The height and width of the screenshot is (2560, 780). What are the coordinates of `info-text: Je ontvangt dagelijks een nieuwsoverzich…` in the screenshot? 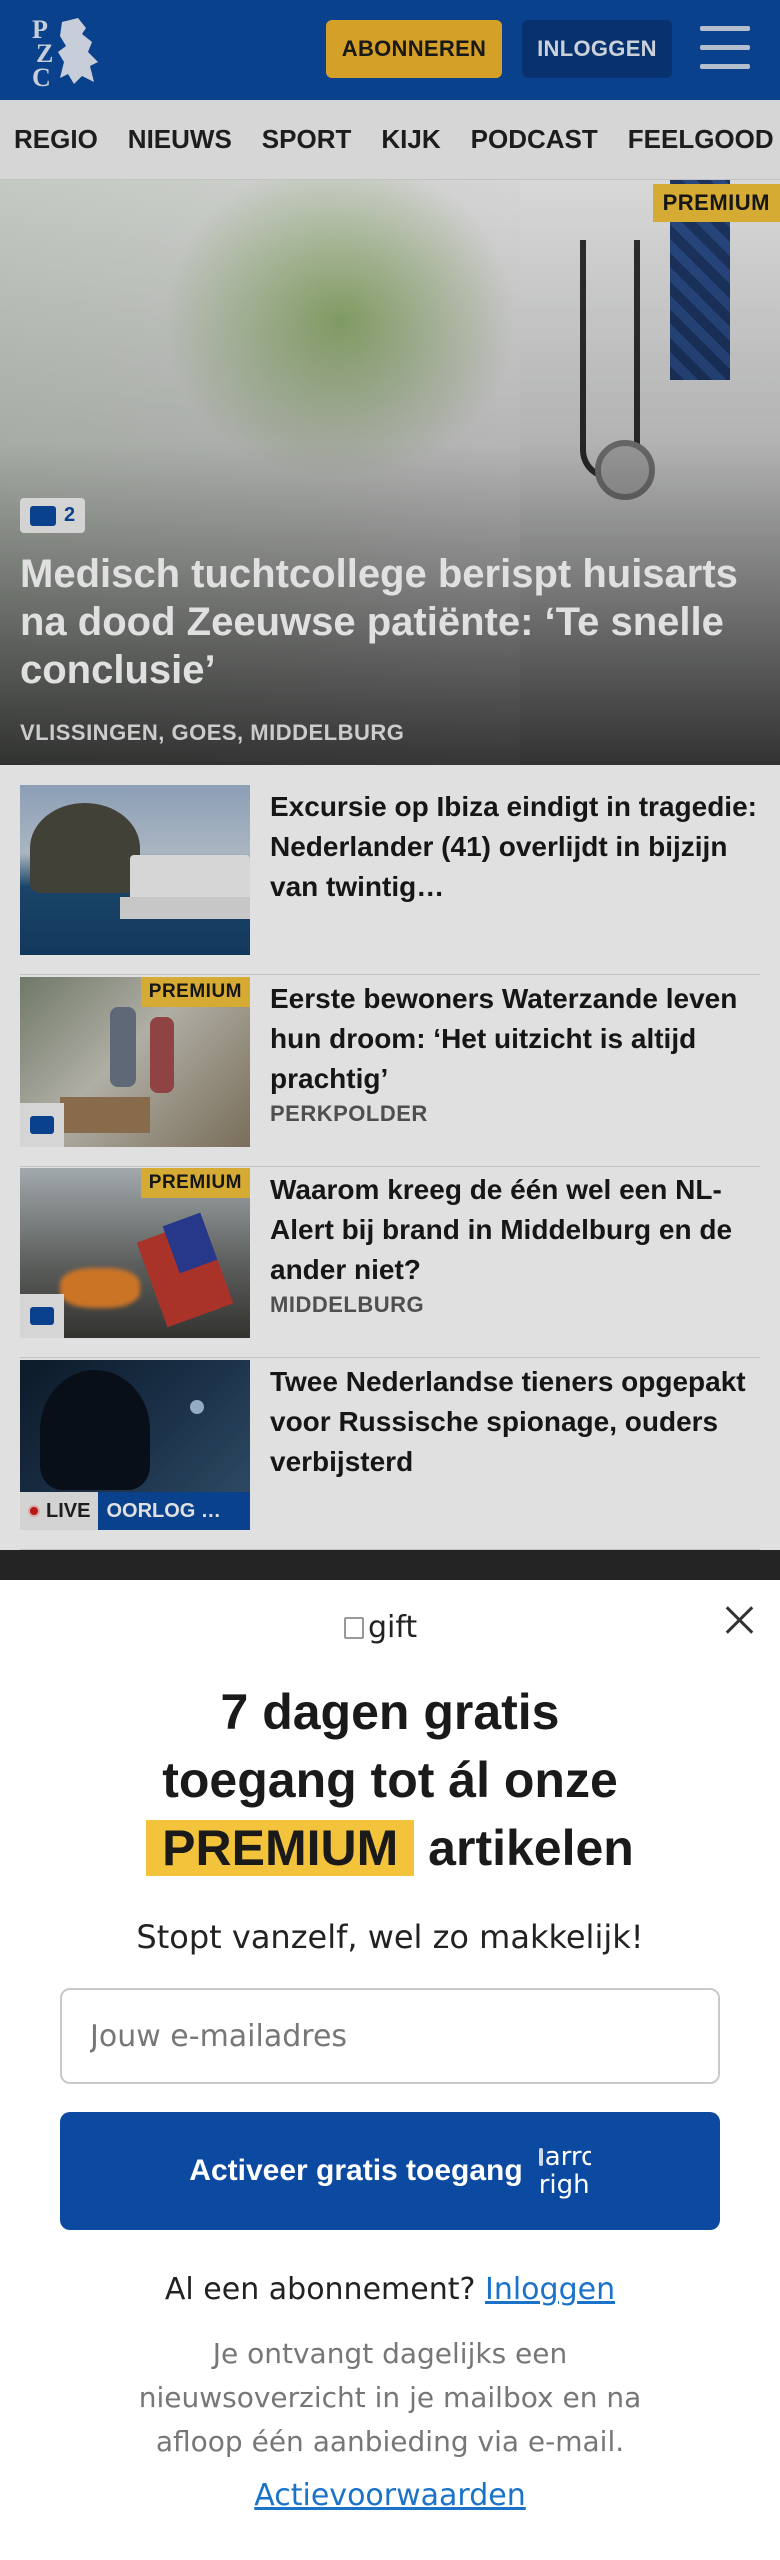 It's located at (390, 2397).